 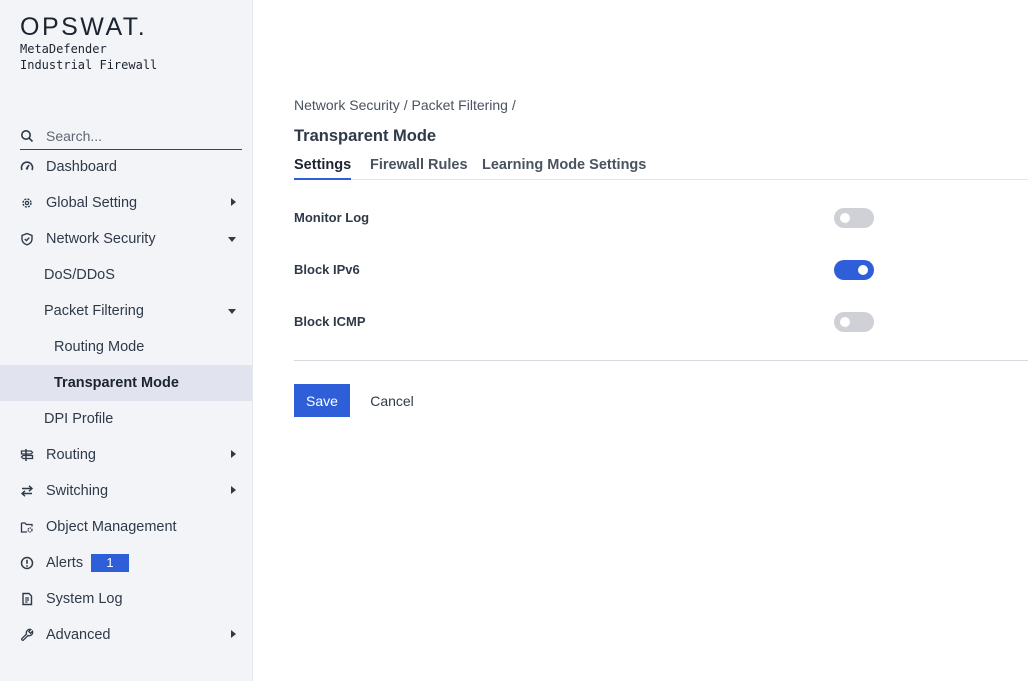 I want to click on cancel-button: Cancel, so click(x=392, y=400).